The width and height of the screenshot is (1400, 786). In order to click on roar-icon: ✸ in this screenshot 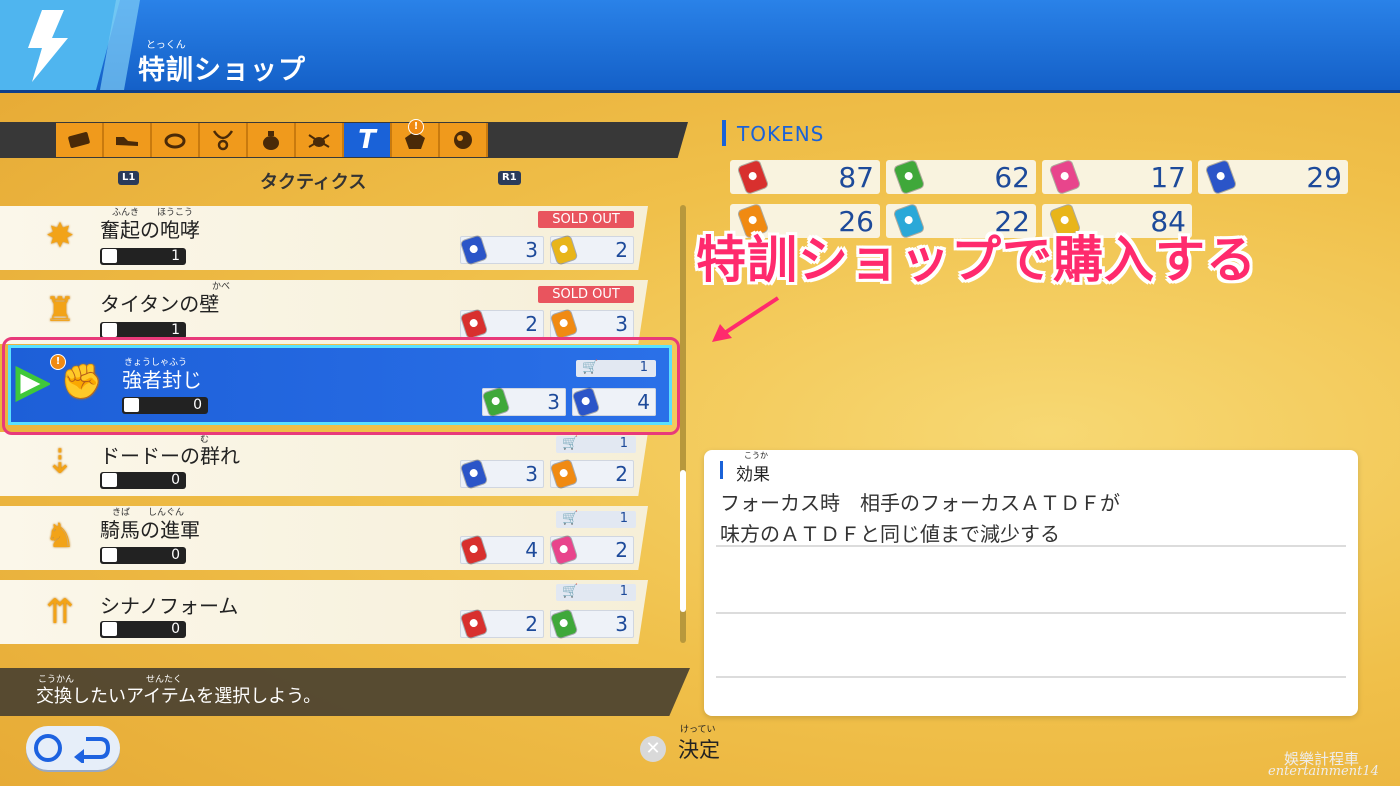, I will do `click(60, 236)`.